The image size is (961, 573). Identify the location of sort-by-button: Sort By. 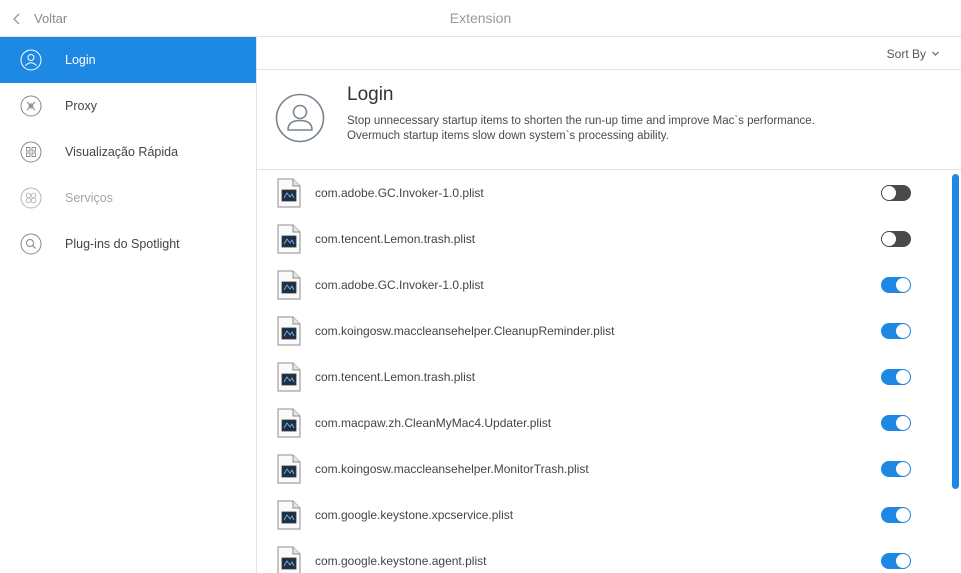
(913, 53).